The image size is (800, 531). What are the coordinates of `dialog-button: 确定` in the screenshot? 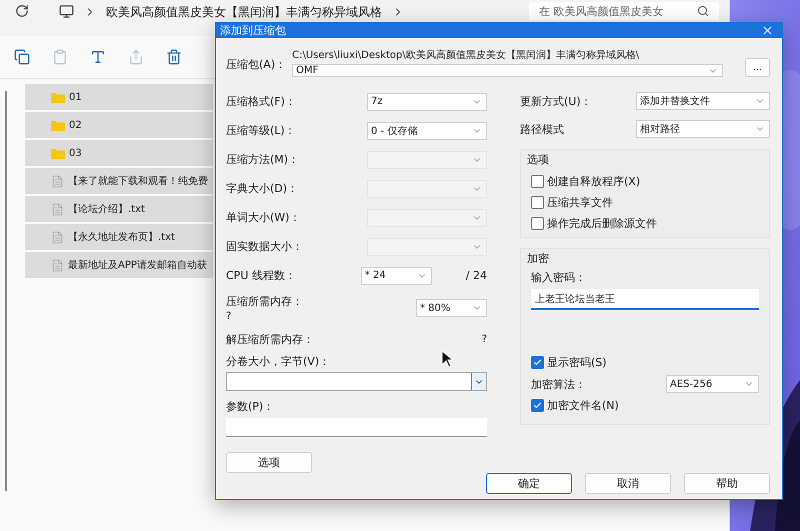 It's located at (529, 483).